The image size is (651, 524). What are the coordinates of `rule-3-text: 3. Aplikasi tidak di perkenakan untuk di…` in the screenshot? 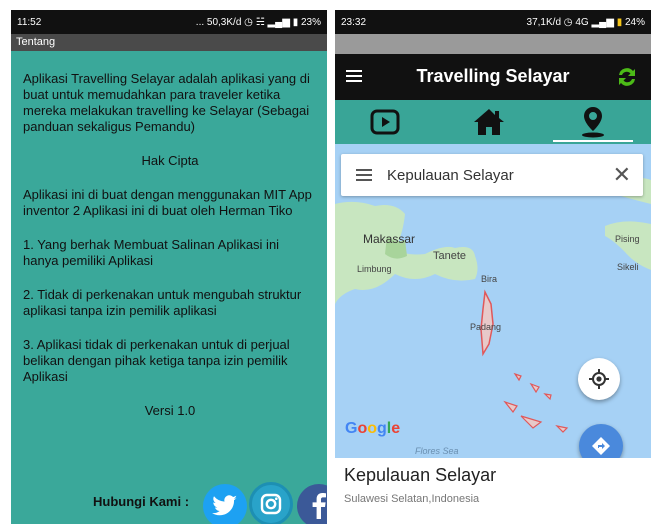 It's located at (156, 360).